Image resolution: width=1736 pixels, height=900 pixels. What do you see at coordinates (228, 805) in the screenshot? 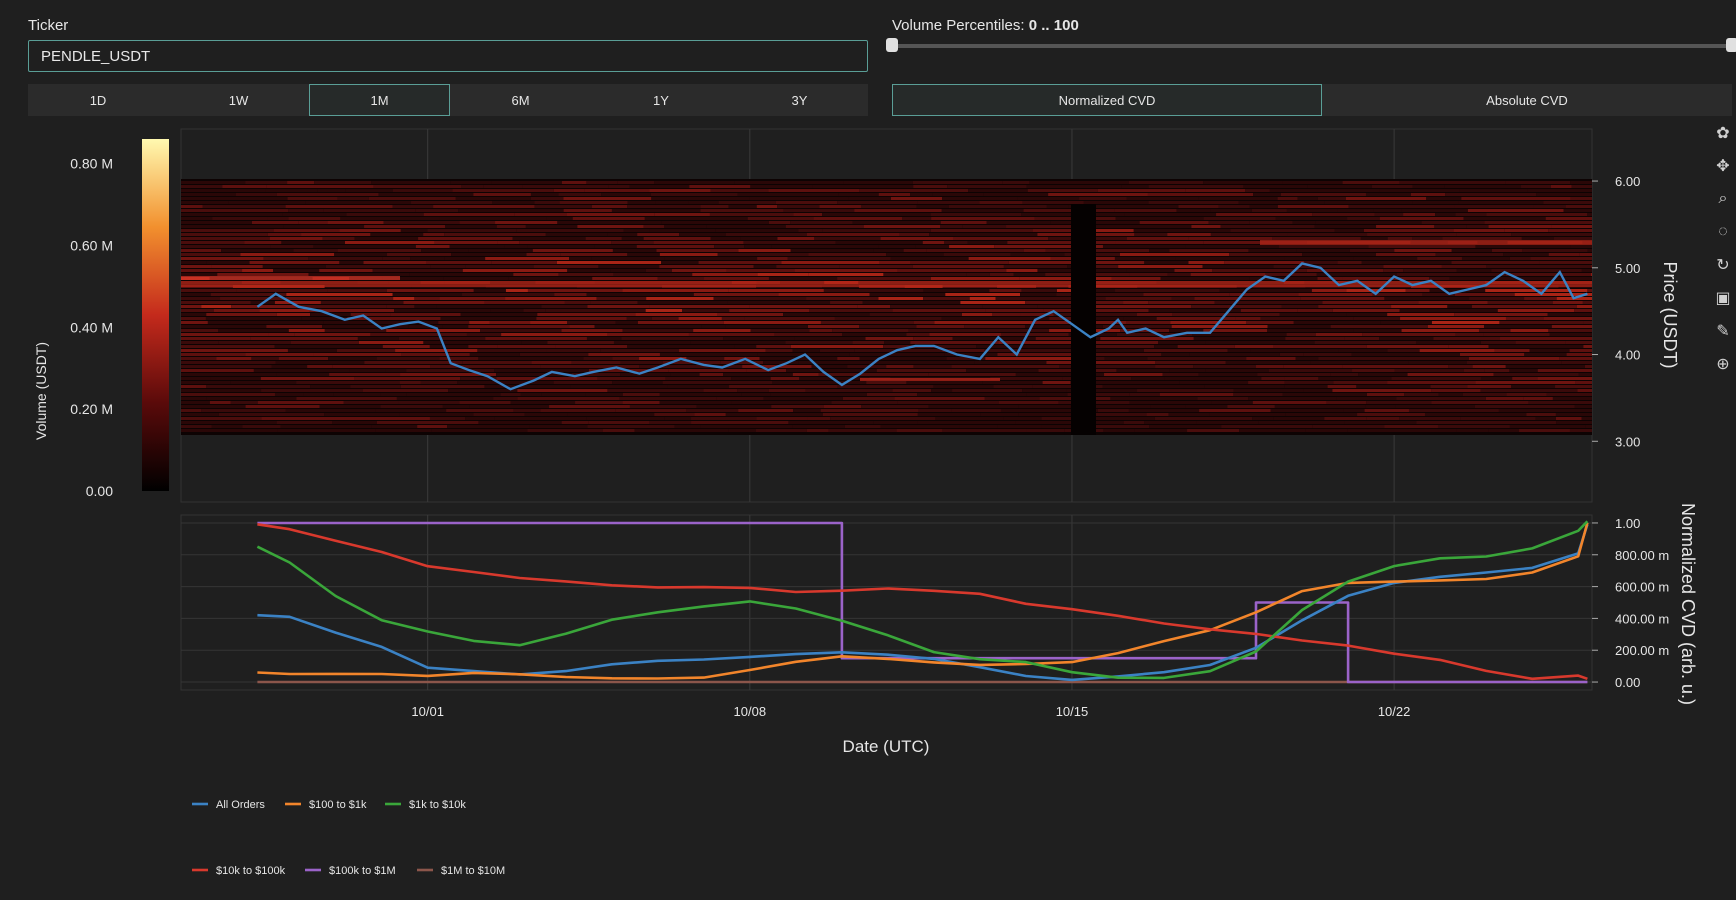
I see `legend-item-all-orders: All Orders` at bounding box center [228, 805].